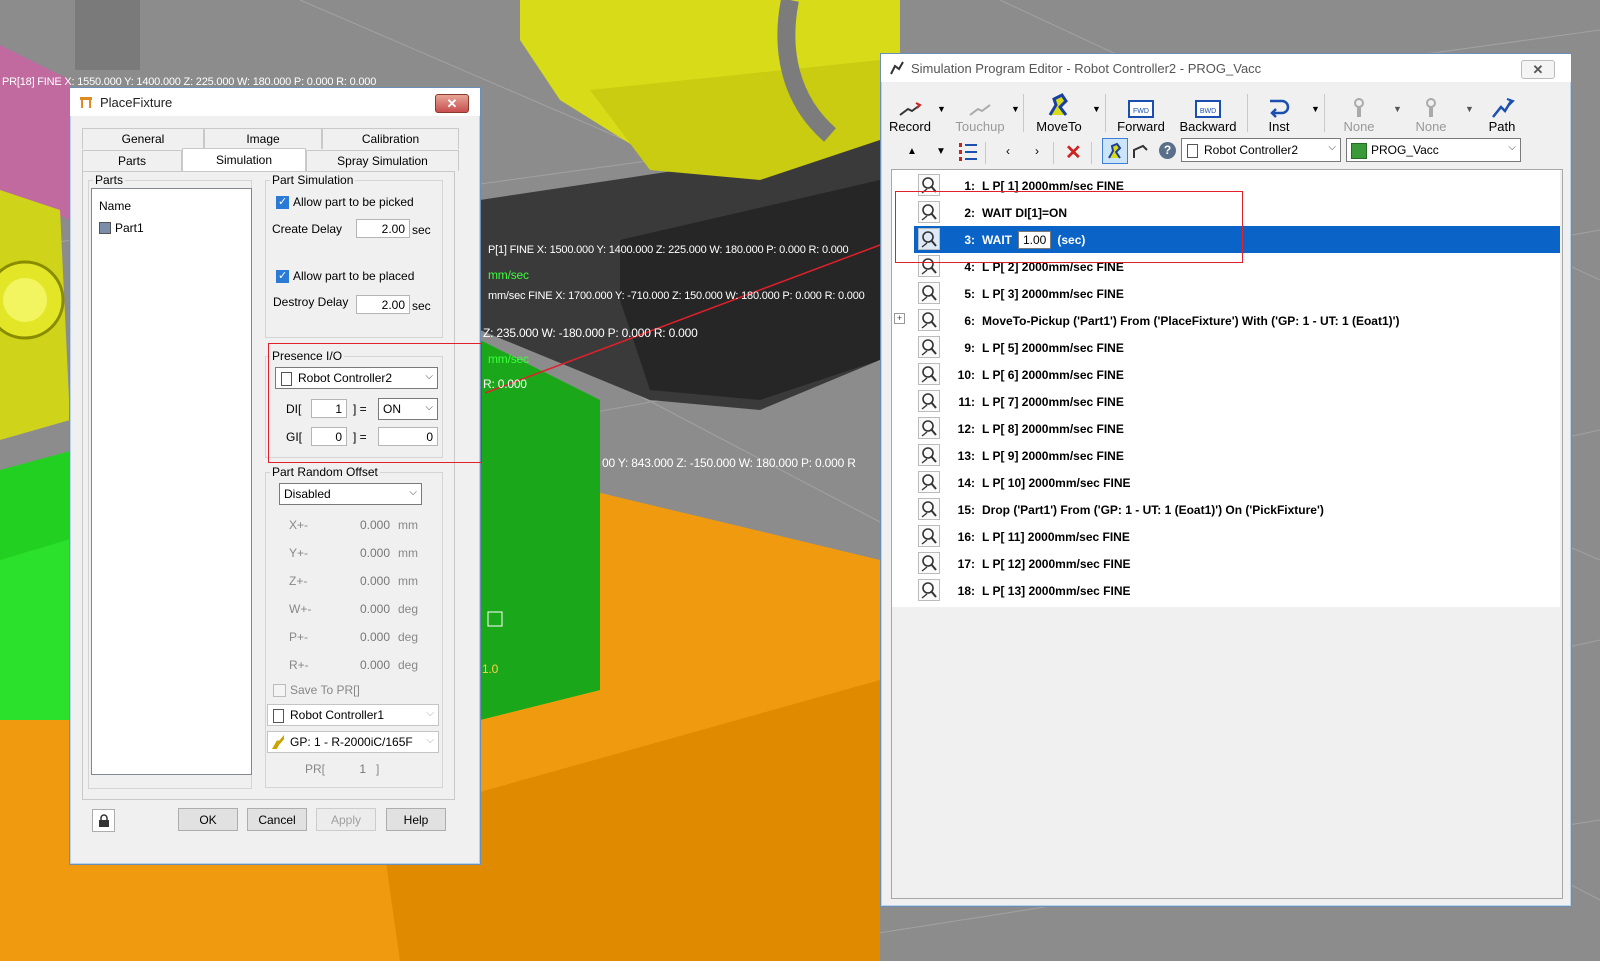  What do you see at coordinates (383, 228) in the screenshot?
I see `create-delay-input: 2.00` at bounding box center [383, 228].